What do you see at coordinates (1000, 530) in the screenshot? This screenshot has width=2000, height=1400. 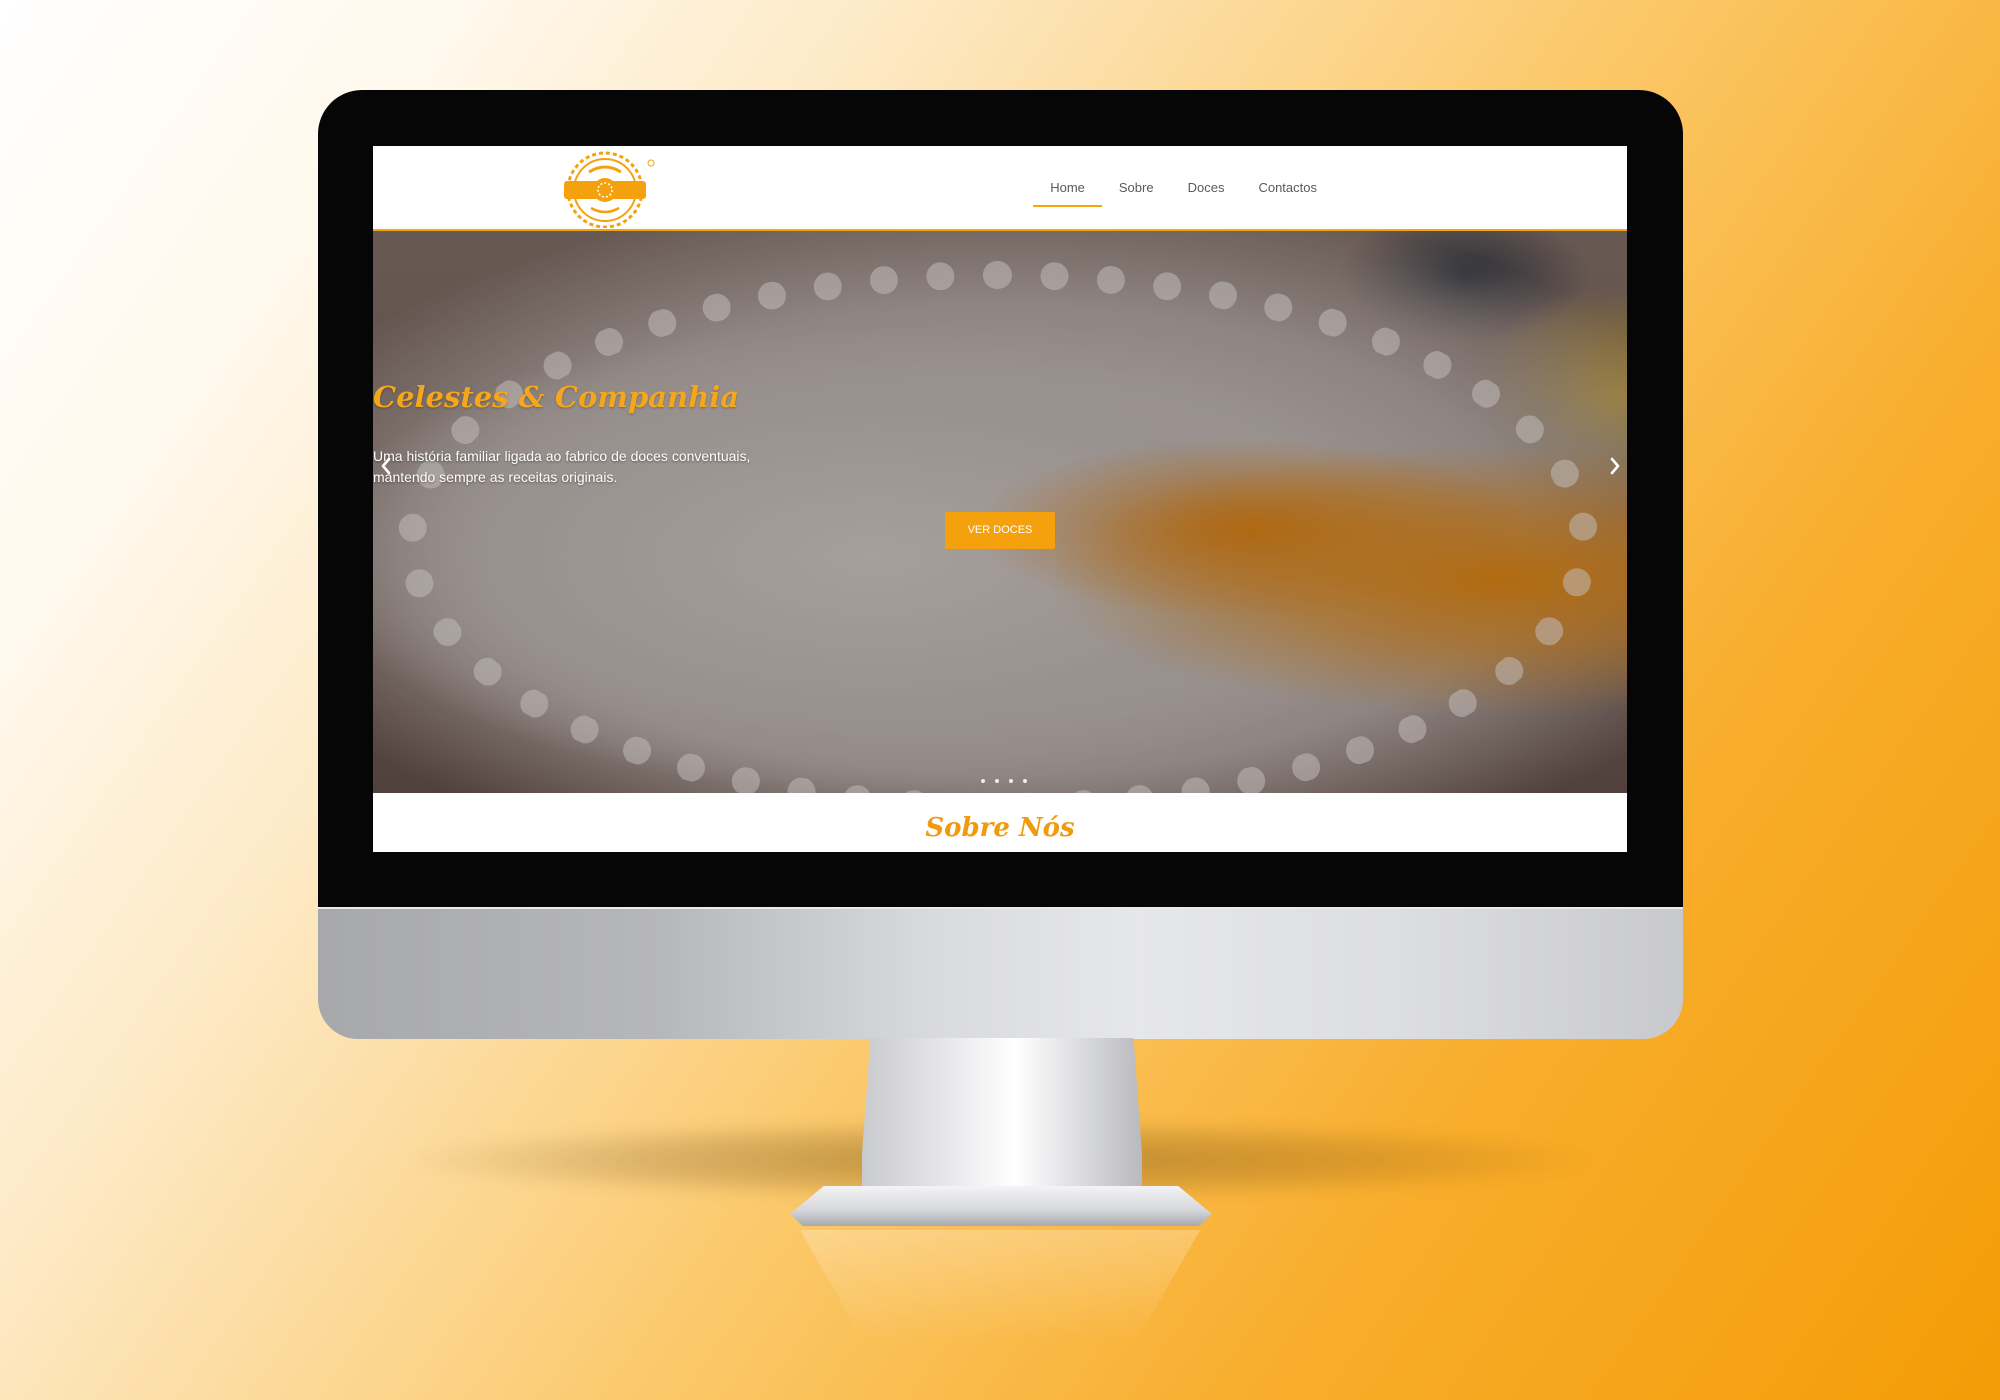 I see `ver-doces-button: VER DOCES` at bounding box center [1000, 530].